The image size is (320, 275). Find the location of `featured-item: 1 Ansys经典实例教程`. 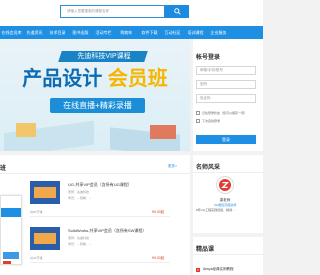

featured-item: 1 Ansys经典实例教程 is located at coordinates (215, 269).